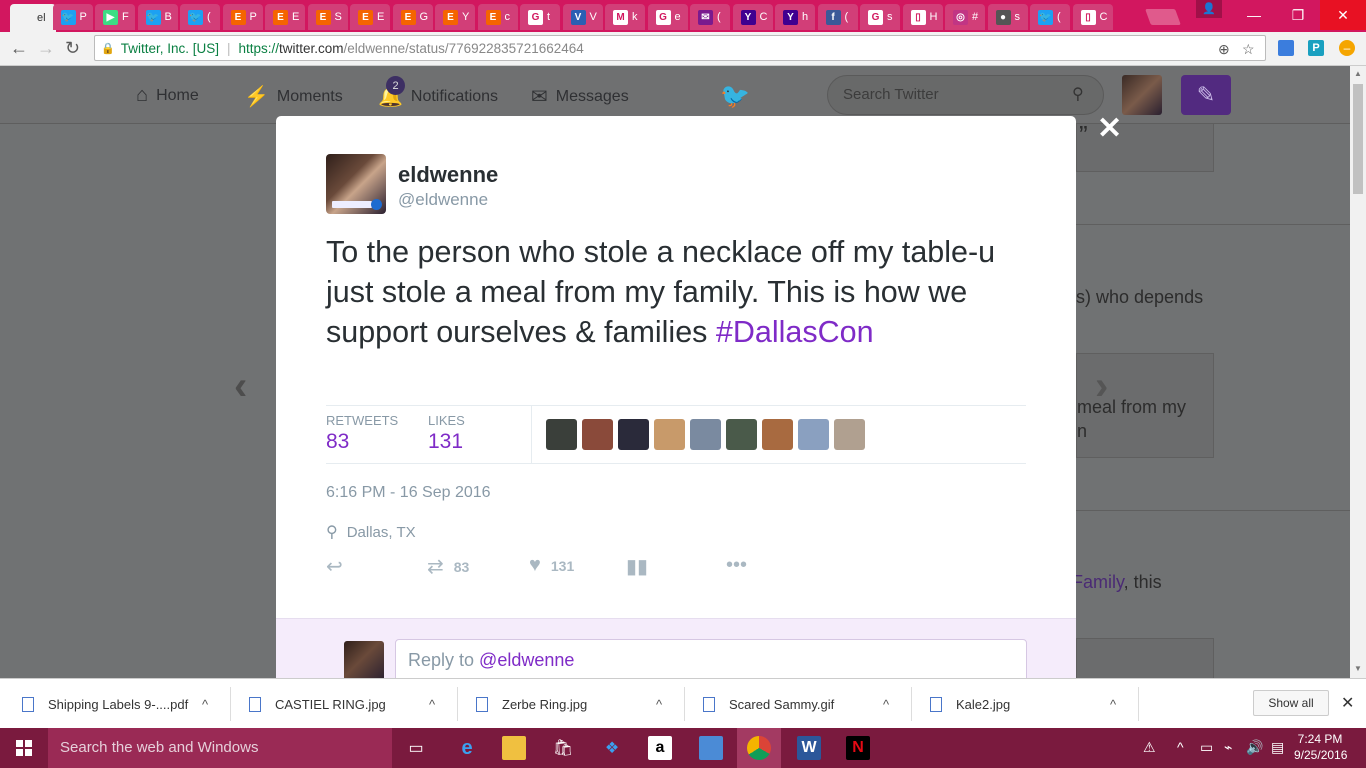  Describe the element at coordinates (735, 96) in the screenshot. I see `twitter-bird-icon: 🐦` at that location.